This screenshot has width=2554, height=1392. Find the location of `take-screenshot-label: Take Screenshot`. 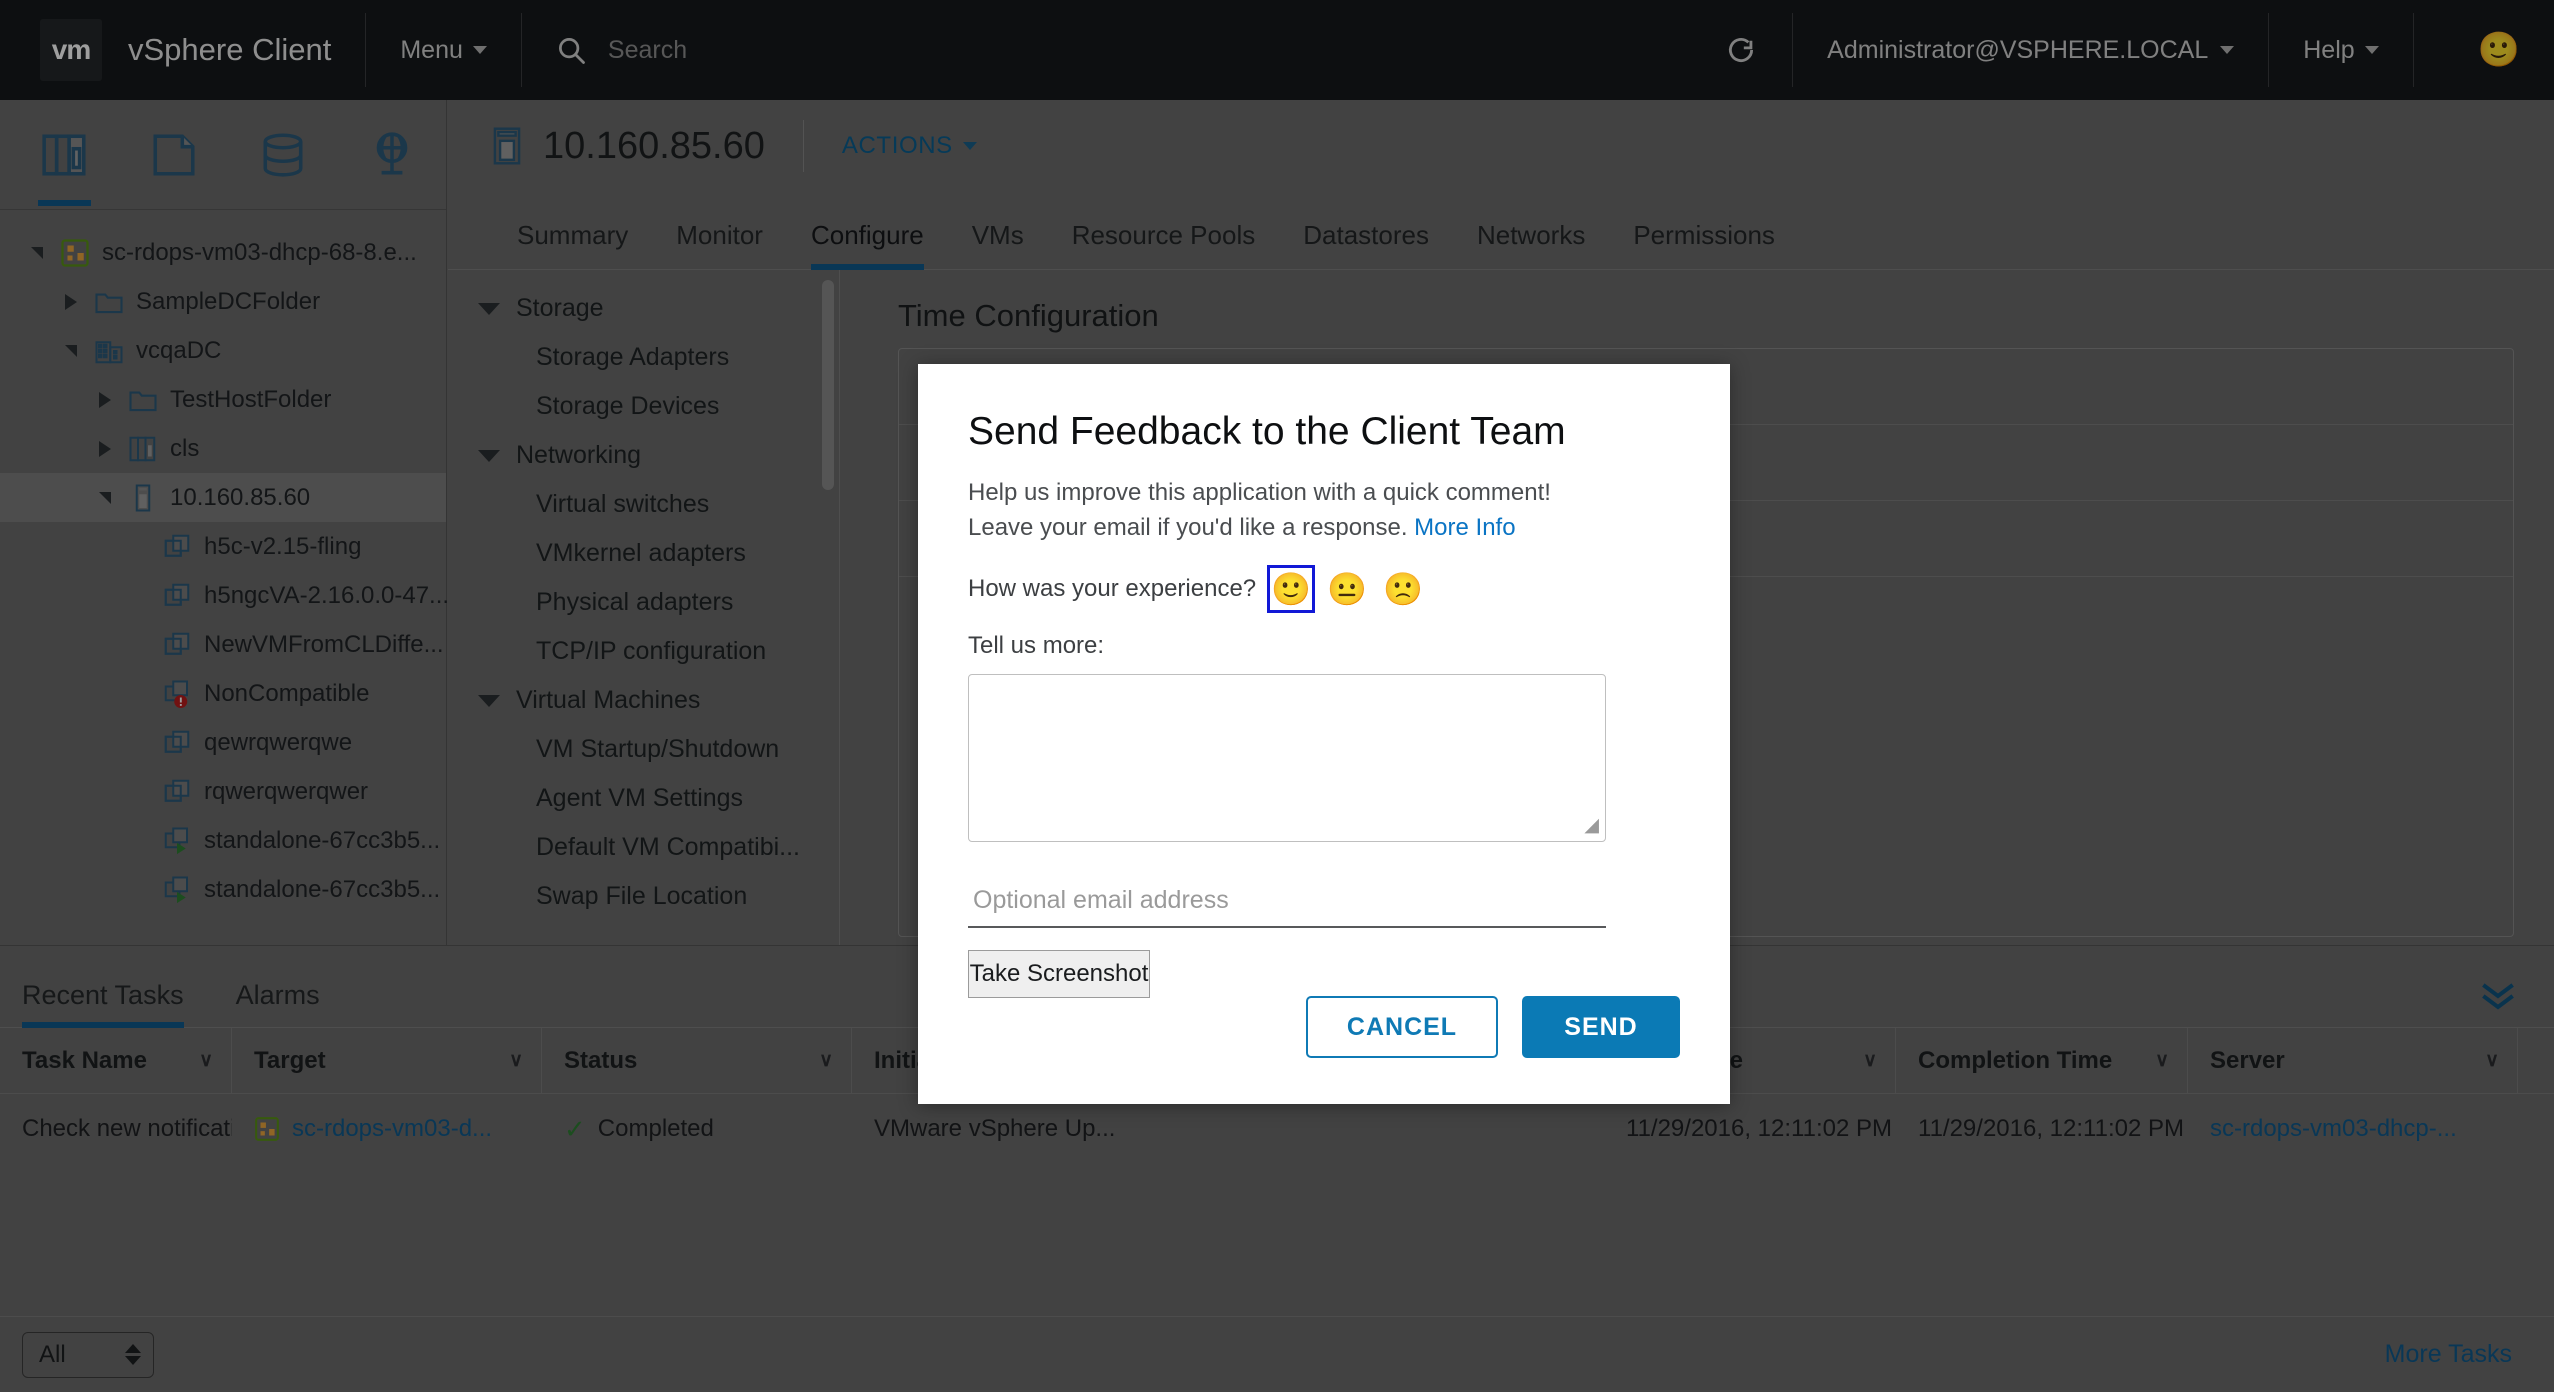

take-screenshot-label: Take Screenshot is located at coordinates (1059, 973).